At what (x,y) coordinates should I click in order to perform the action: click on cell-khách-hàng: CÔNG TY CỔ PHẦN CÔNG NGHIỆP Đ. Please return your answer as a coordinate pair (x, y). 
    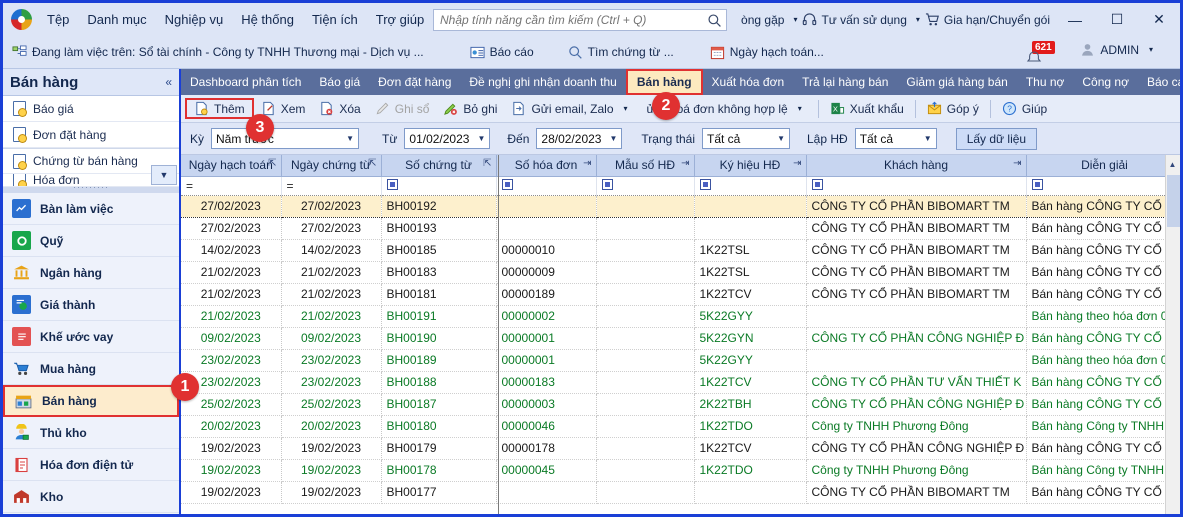
    Looking at the image, I should click on (916, 338).